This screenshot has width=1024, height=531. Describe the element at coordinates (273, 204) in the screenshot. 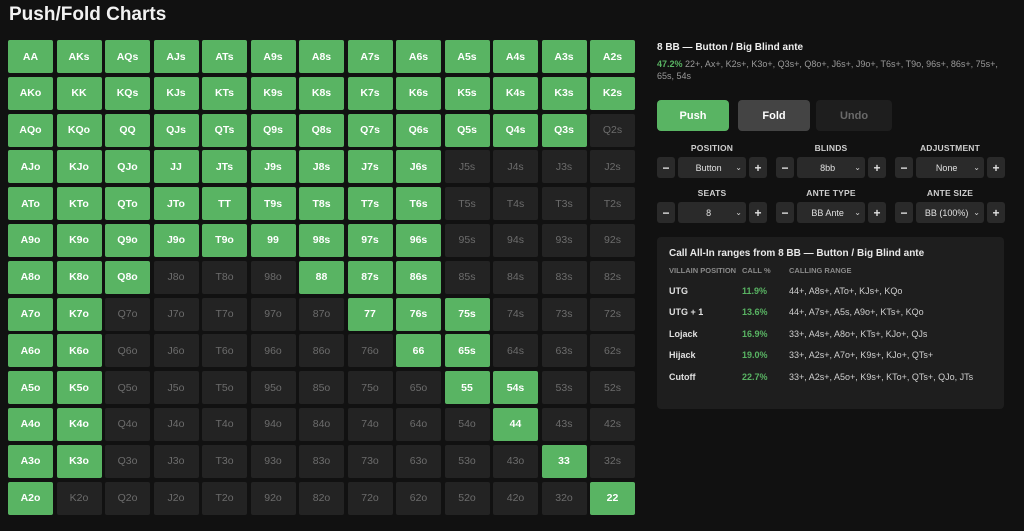

I see `hand-cell-t9s: T9s` at that location.